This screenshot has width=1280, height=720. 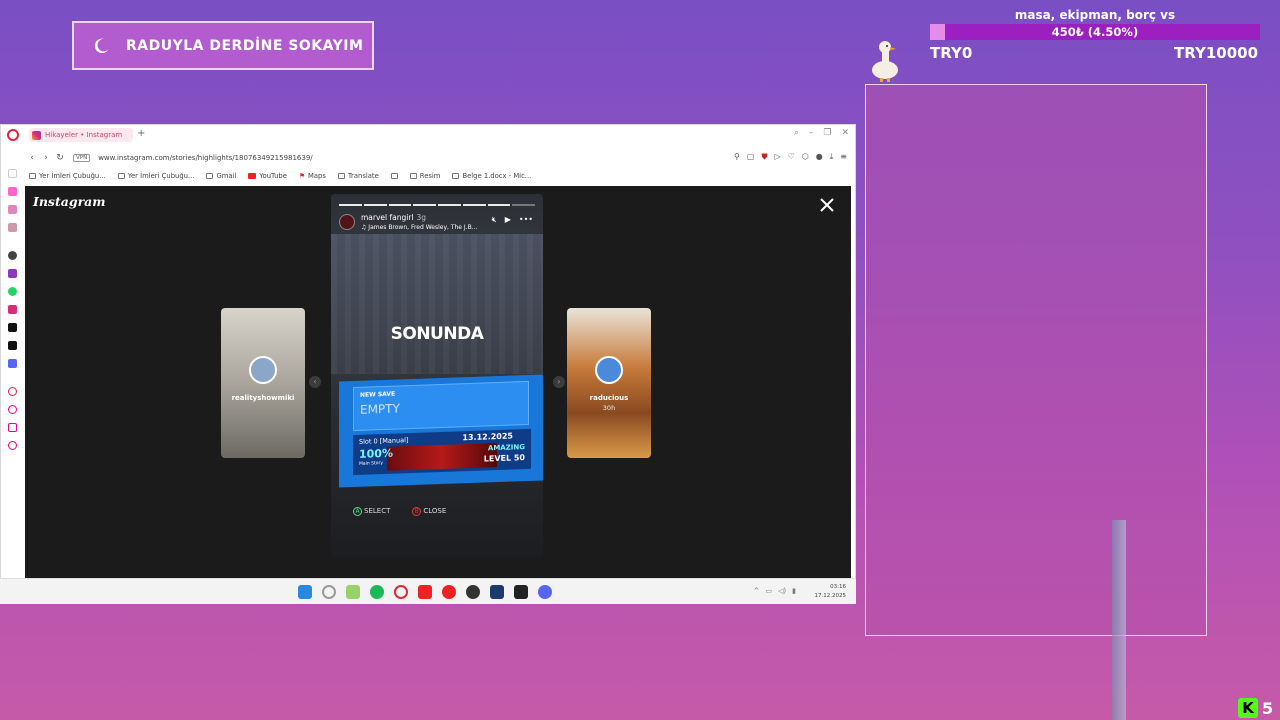 I want to click on windows-start-icon, so click(x=305, y=592).